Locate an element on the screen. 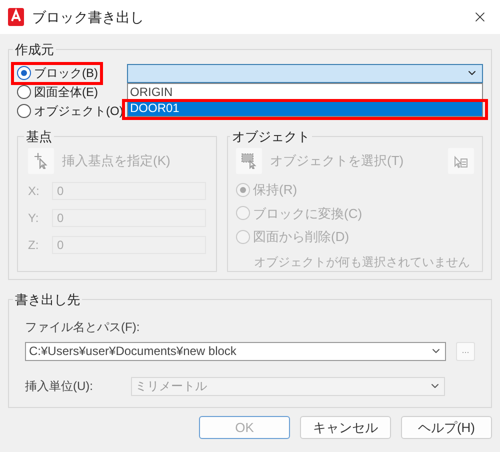 The image size is (500, 452). selection-status: オブジェクトが何も選択されていません is located at coordinates (362, 262).